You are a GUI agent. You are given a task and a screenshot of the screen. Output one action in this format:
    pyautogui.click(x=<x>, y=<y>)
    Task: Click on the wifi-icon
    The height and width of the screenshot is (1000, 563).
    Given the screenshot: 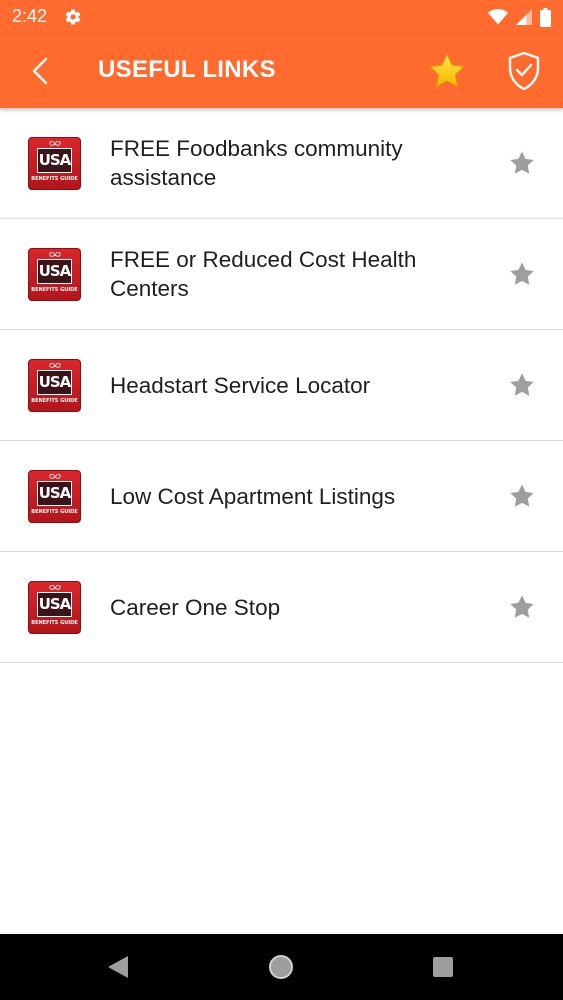 What is the action you would take?
    pyautogui.click(x=498, y=17)
    